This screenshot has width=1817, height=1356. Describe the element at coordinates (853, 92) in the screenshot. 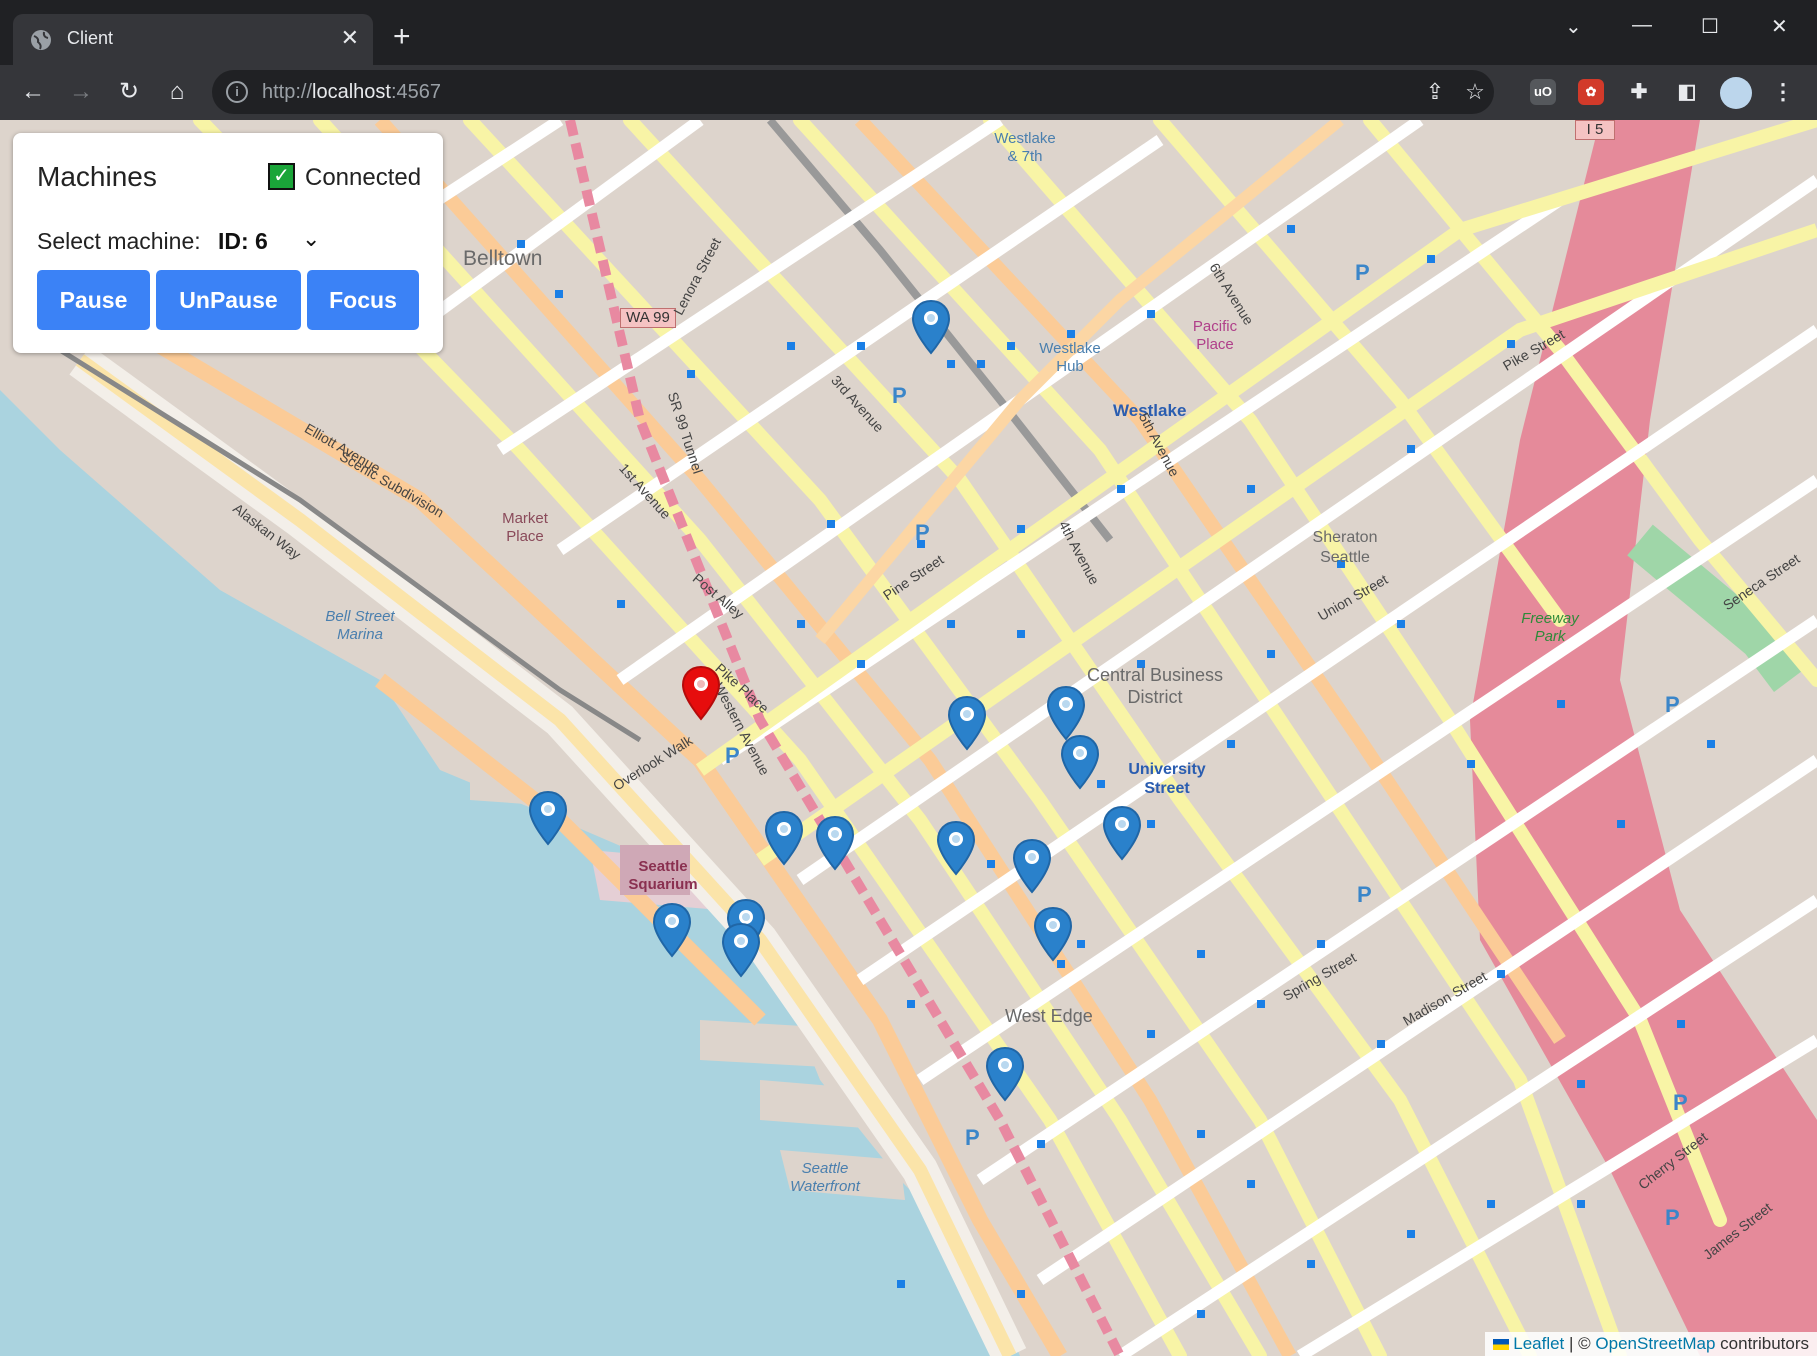

I see `address-bar: i http://localhost:4567 ⇪ ☆` at that location.